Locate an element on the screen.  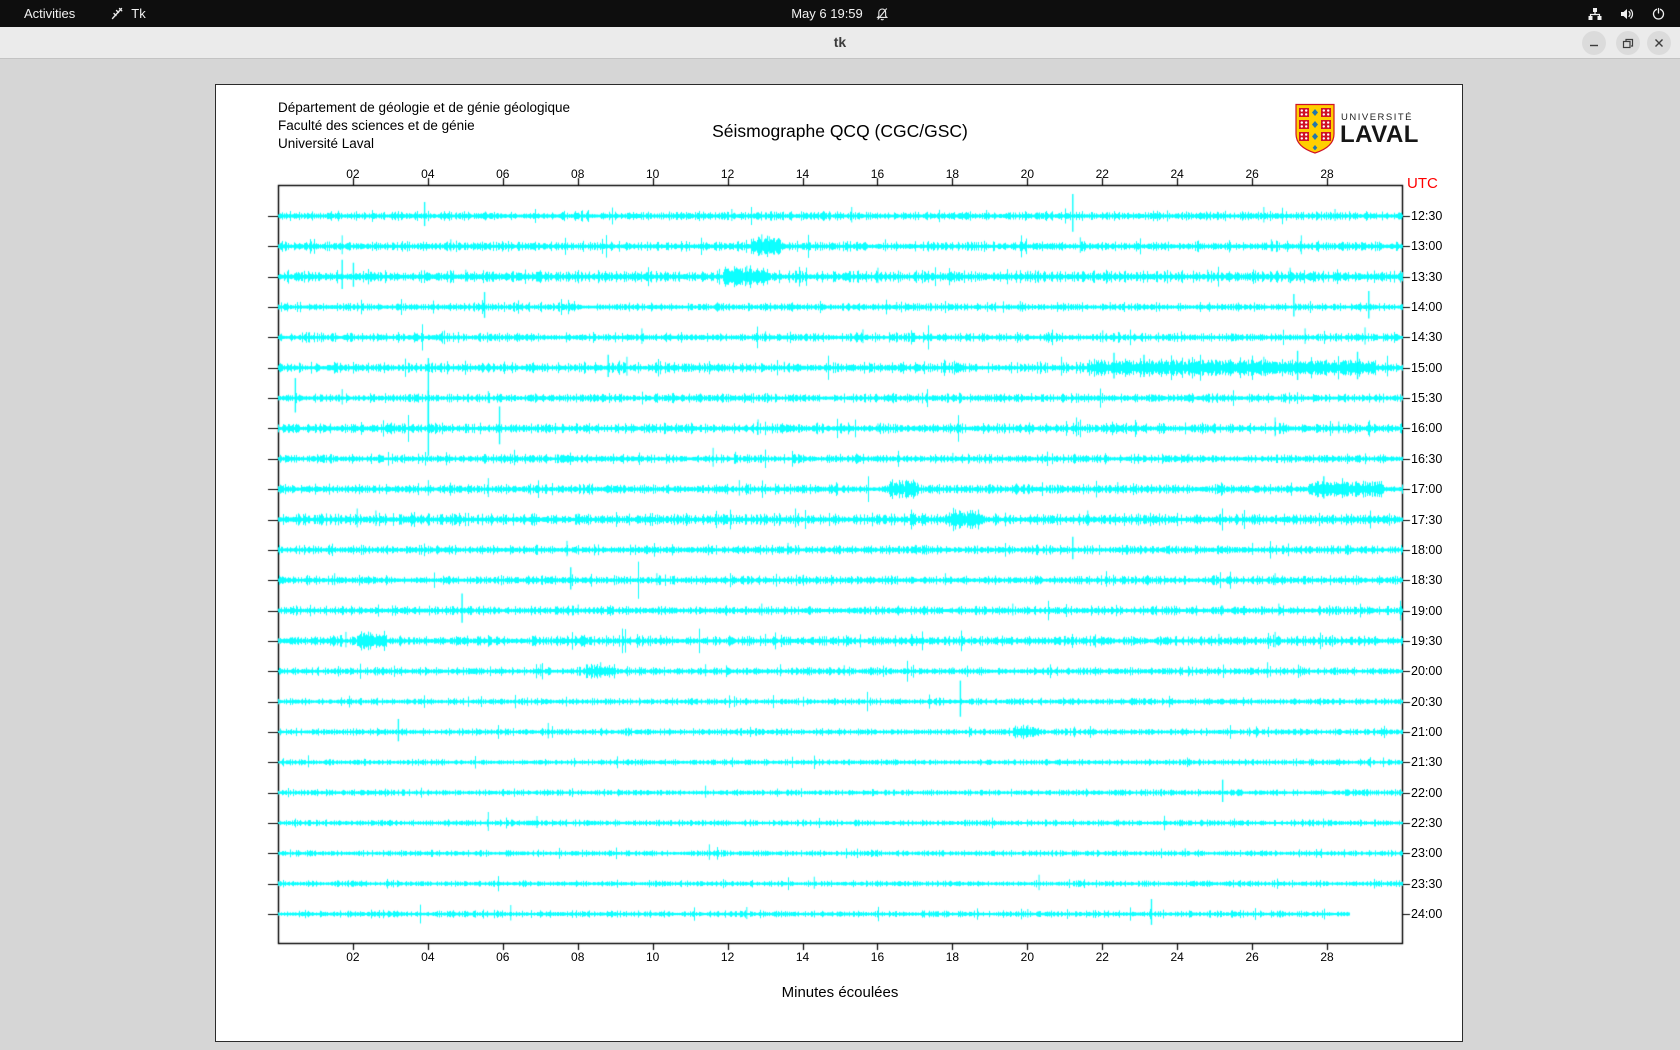
x-tick-label-top: 24 is located at coordinates (1177, 174).